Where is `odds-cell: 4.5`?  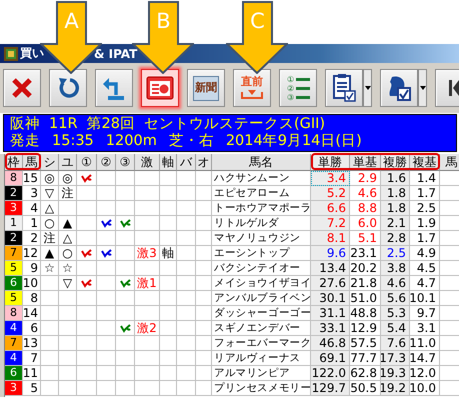 odds-cell: 4.5 is located at coordinates (425, 268).